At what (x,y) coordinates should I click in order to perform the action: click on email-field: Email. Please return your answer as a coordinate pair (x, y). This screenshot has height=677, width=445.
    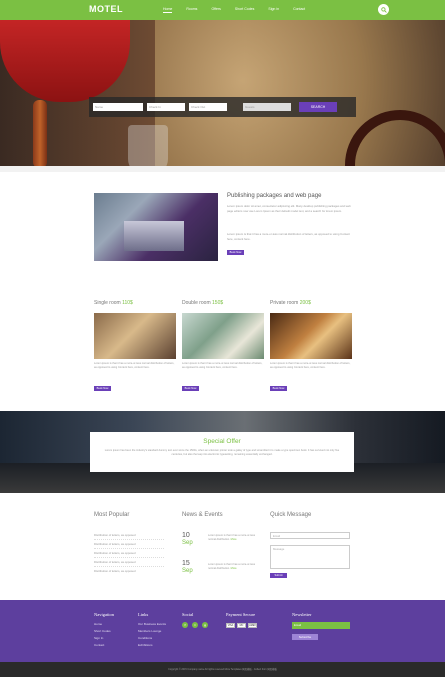
    Looking at the image, I should click on (310, 535).